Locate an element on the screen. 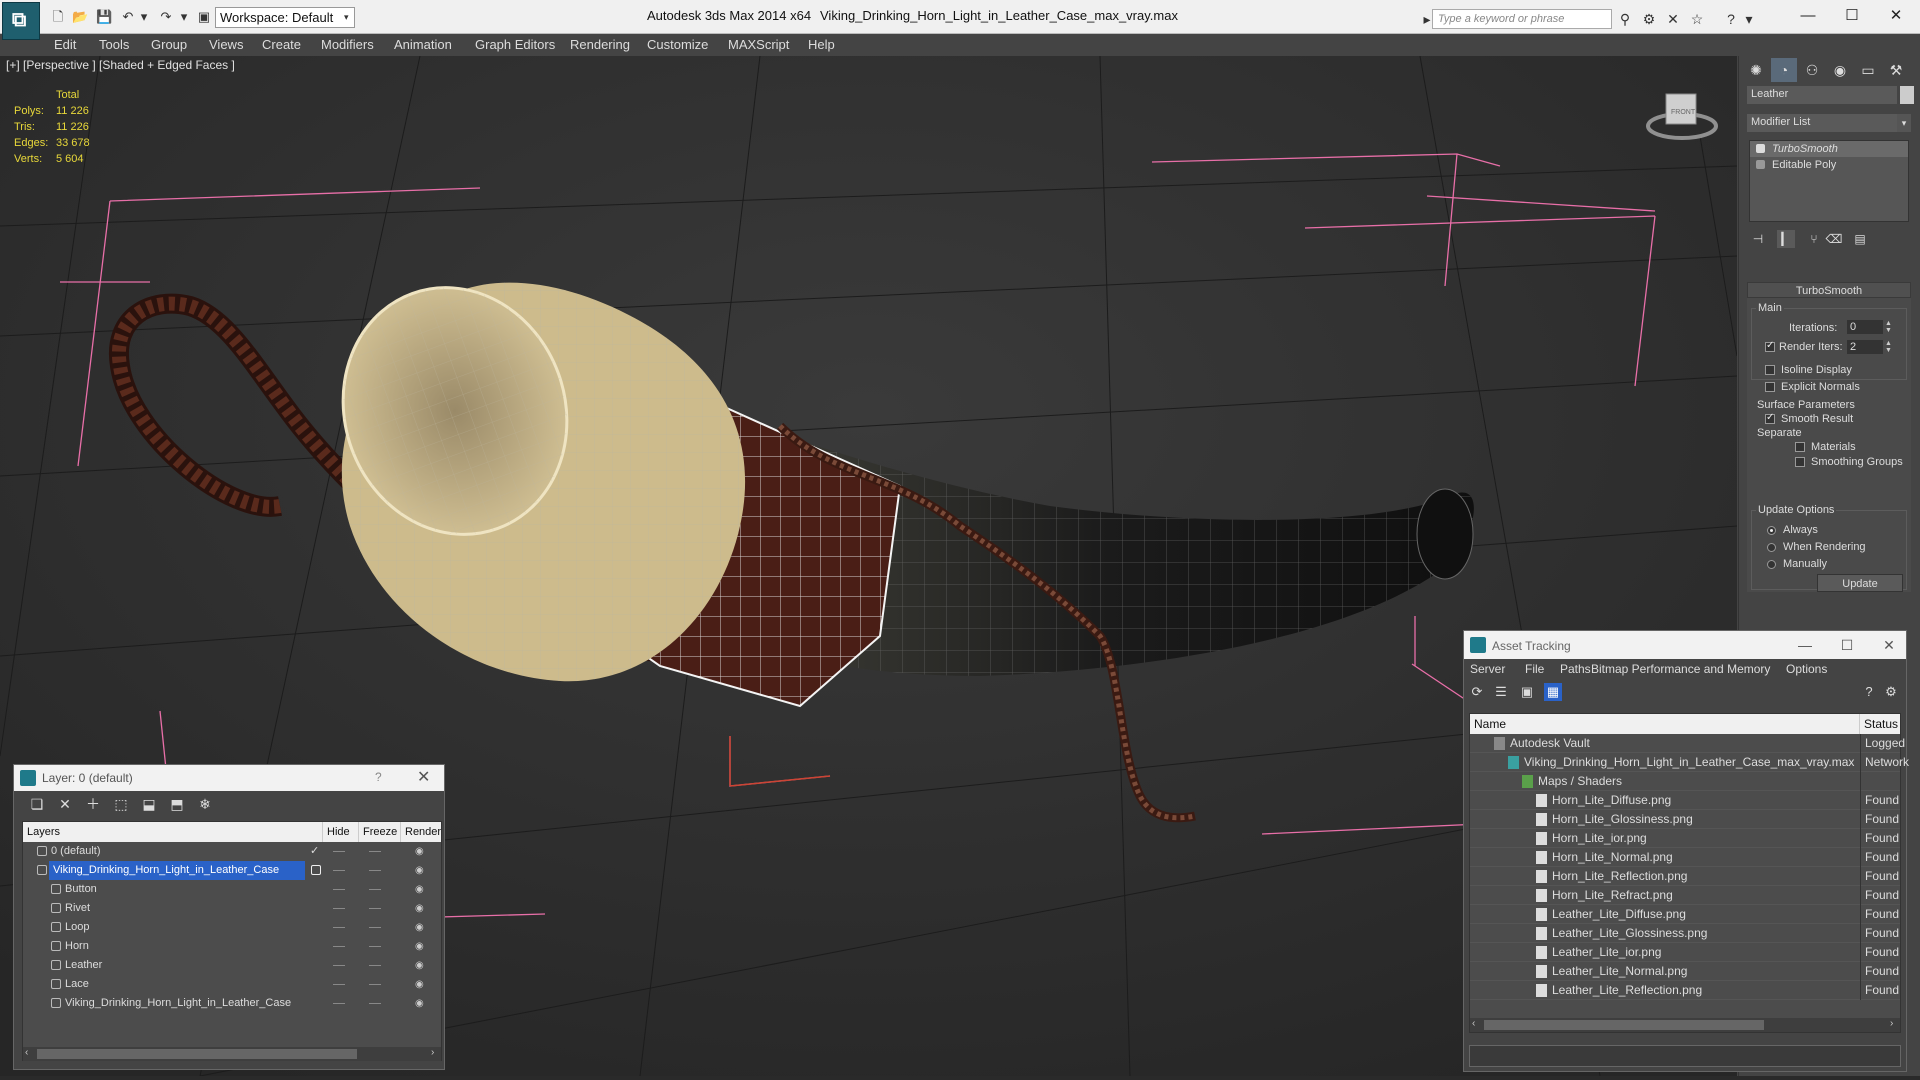 This screenshot has width=1920, height=1080. subscription-icon: ⚙ is located at coordinates (1649, 19).